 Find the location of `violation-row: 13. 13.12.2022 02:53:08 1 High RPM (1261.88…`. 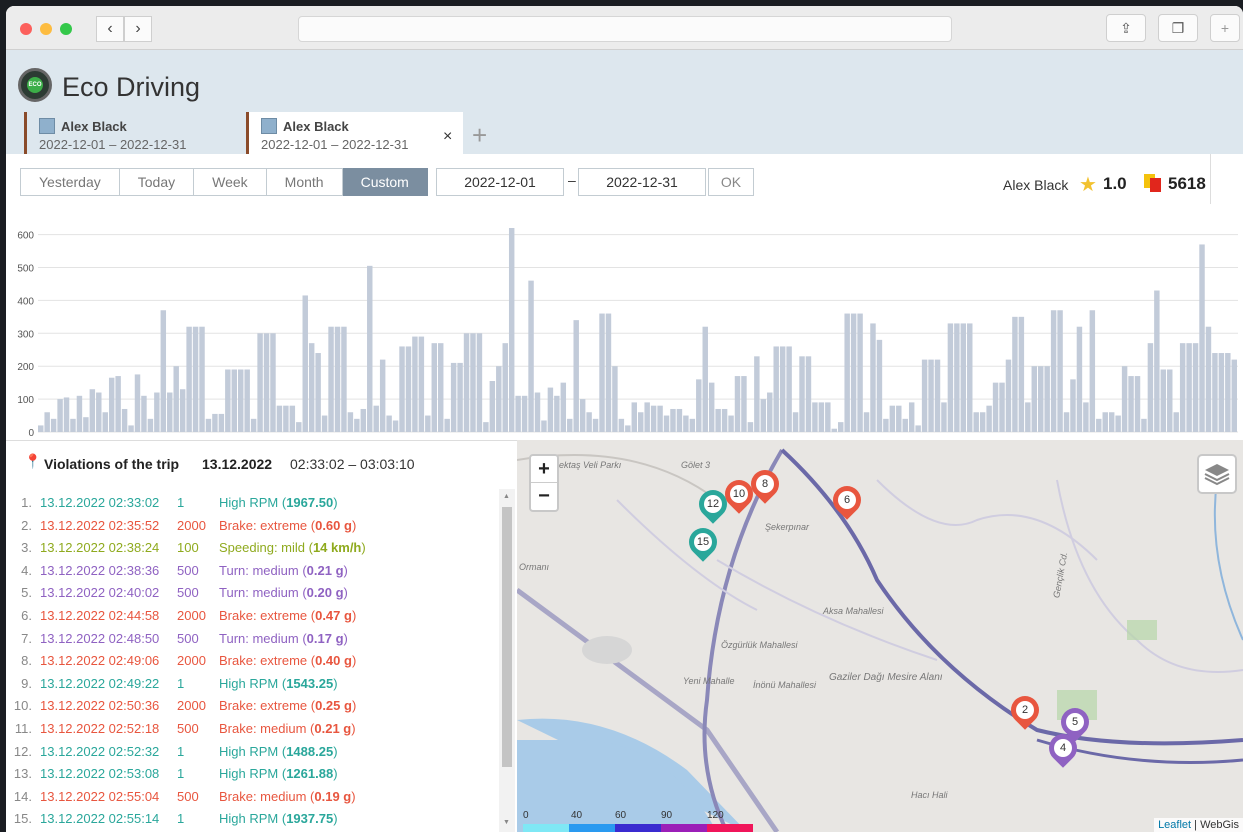

violation-row: 13. 13.12.2022 02:53:08 1 High RPM (1261.88… is located at coordinates (252, 777).